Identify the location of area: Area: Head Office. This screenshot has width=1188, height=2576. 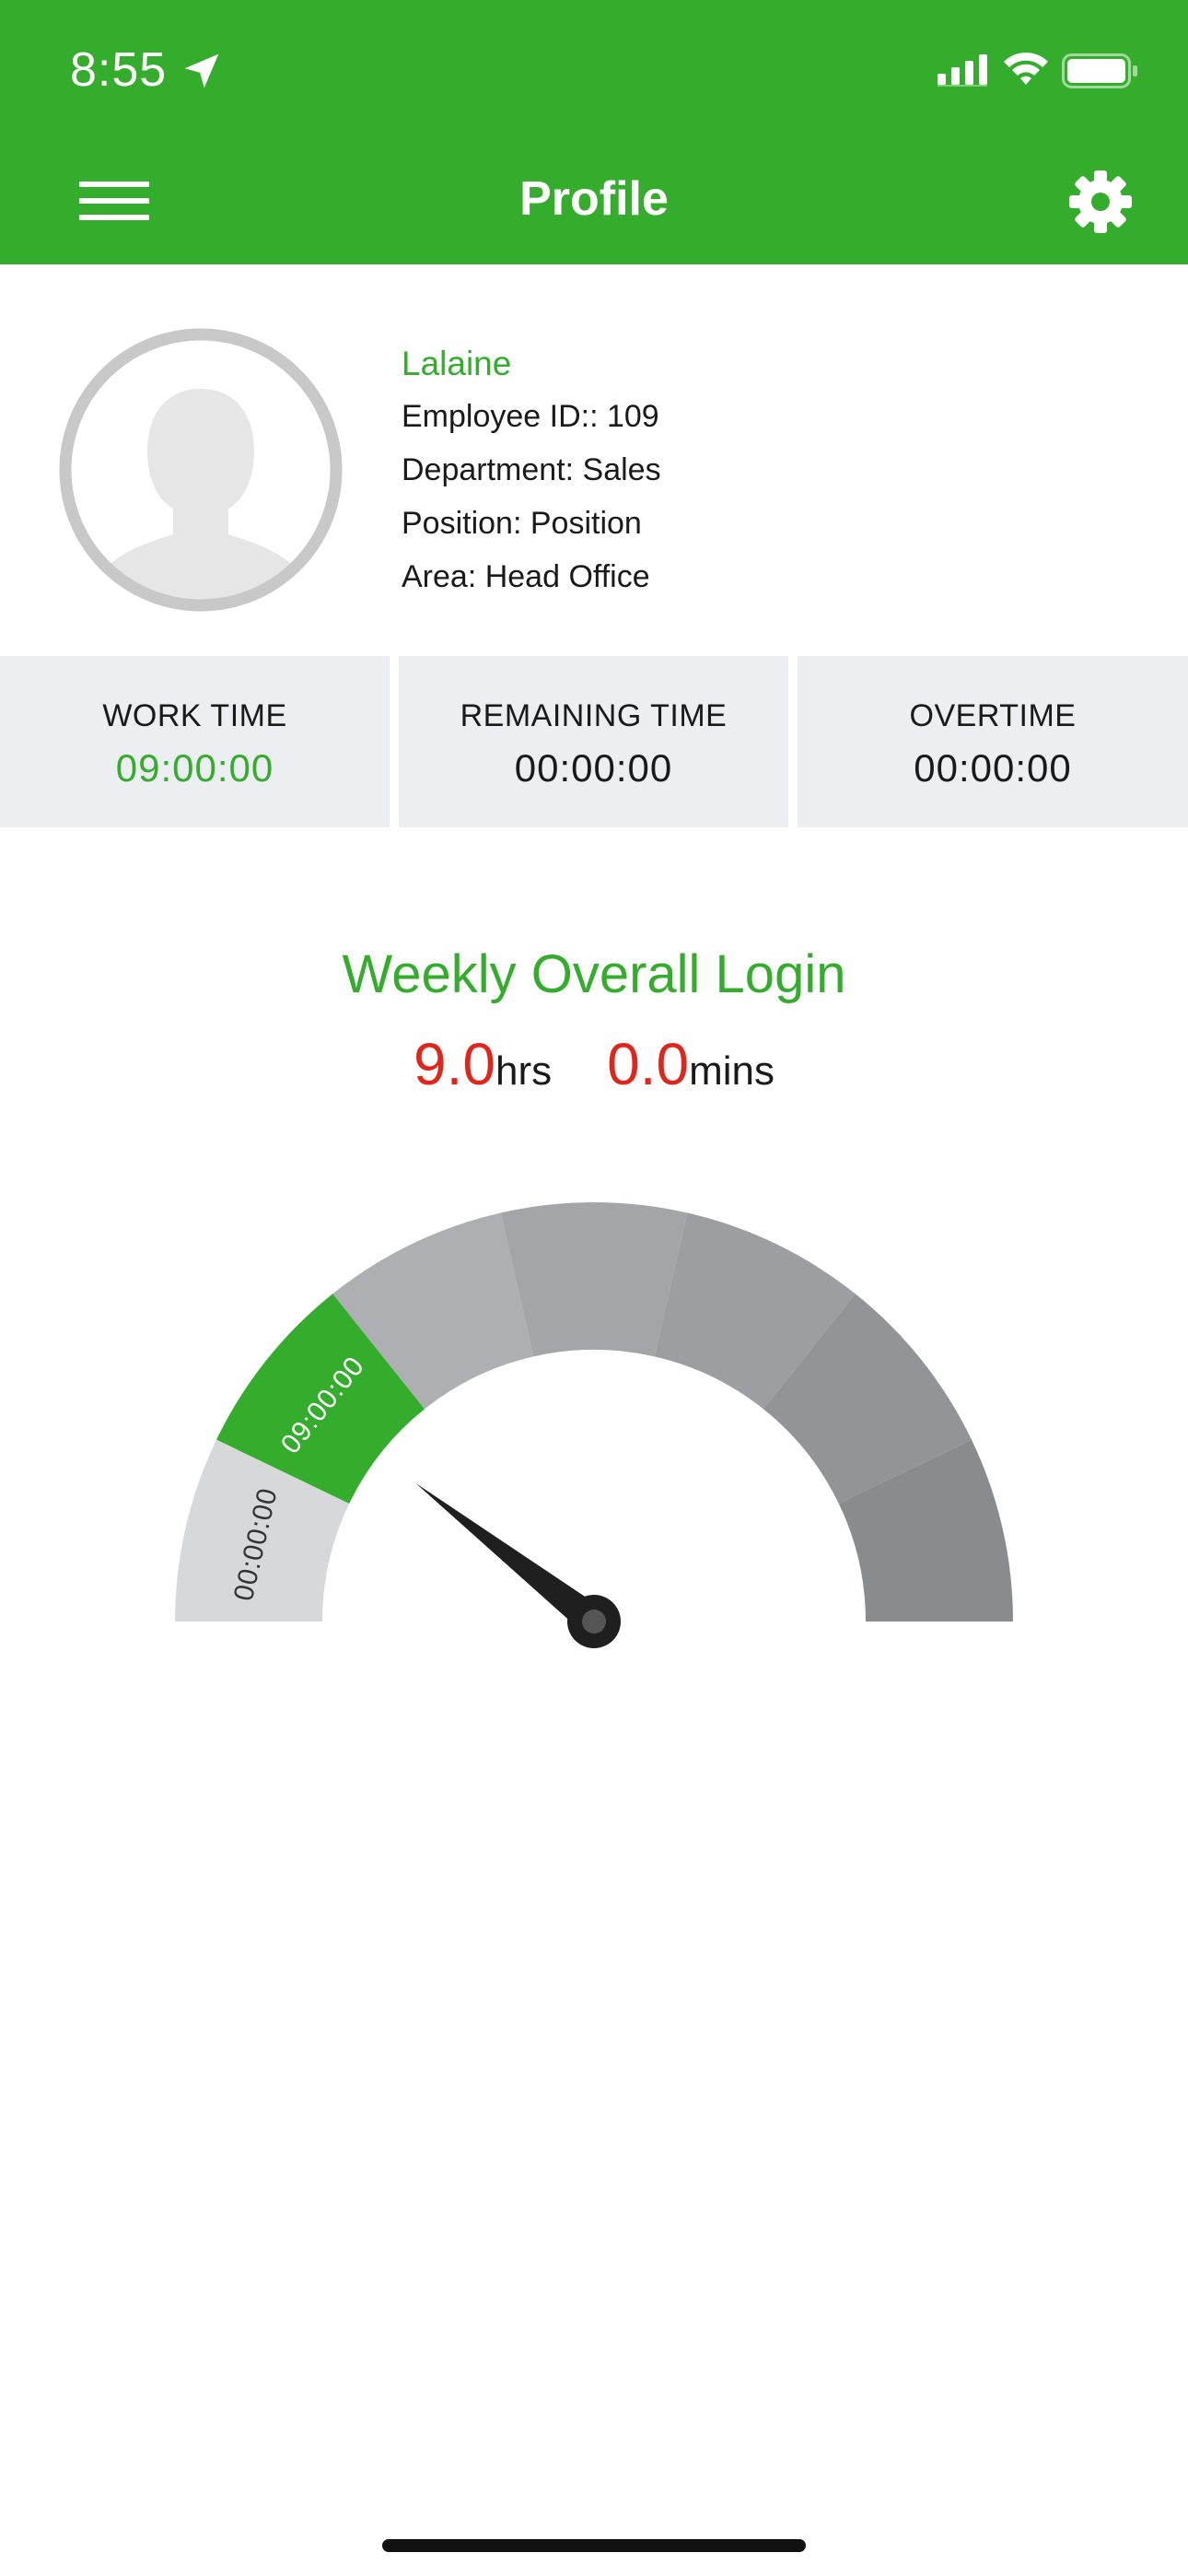
(526, 576).